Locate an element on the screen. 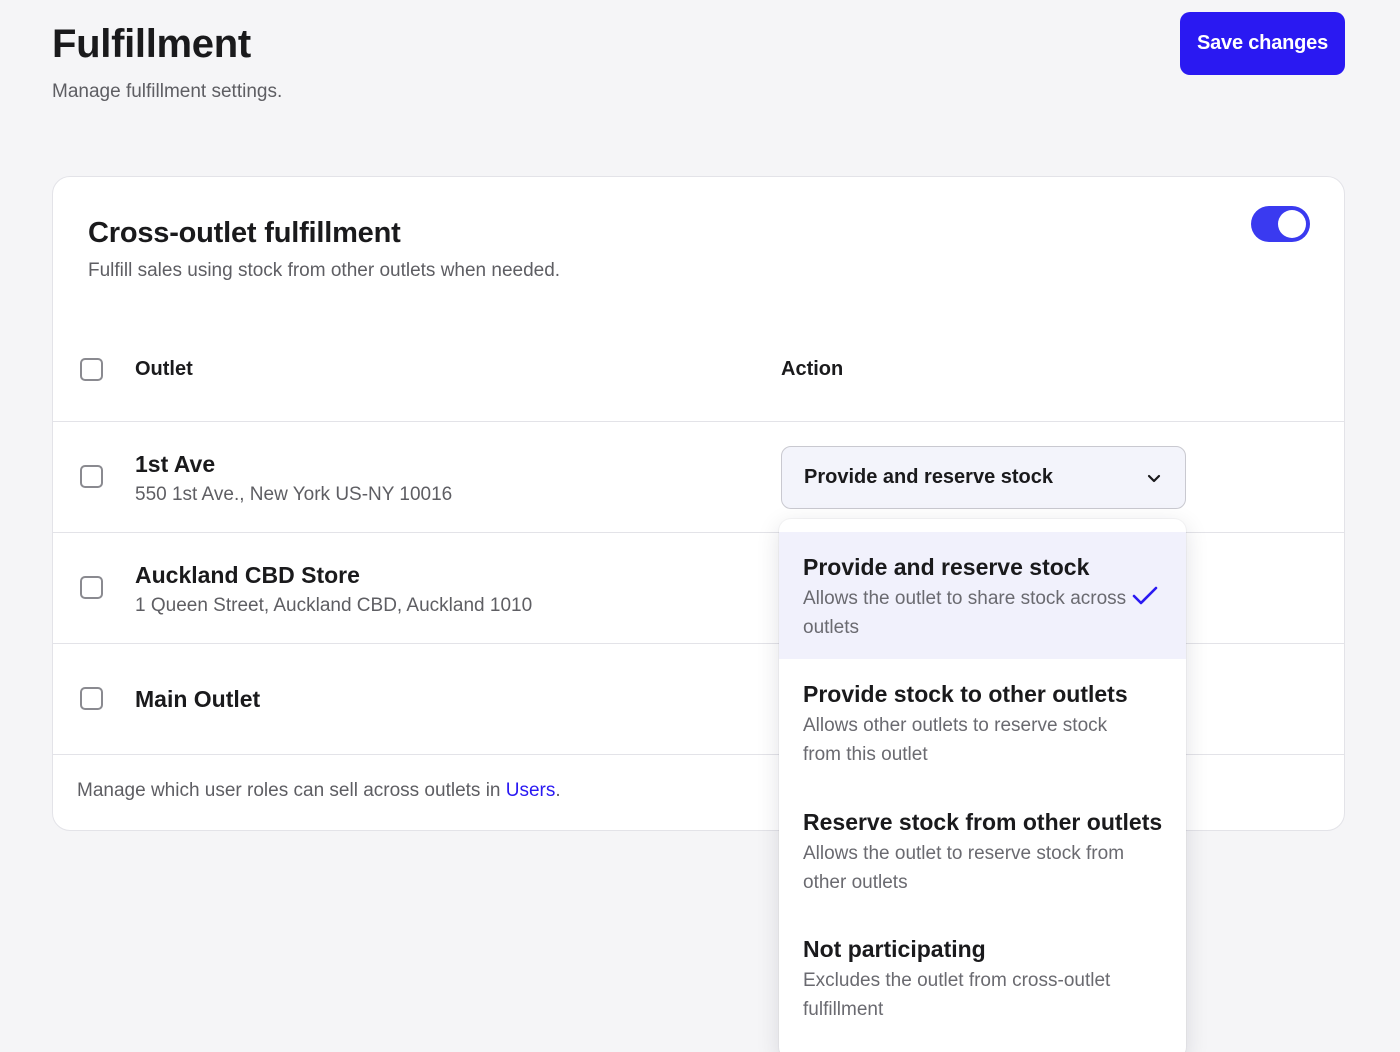  outlet-name: Auckland CBD Store is located at coordinates (247, 575).